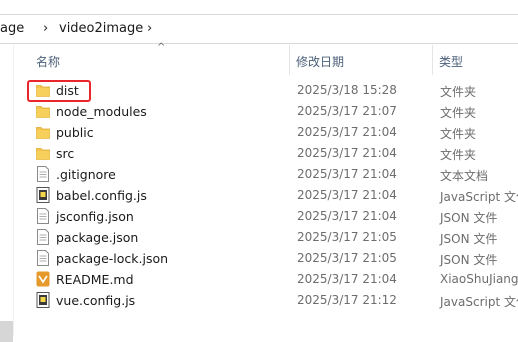  I want to click on nav-scrollbar-thumb, so click(6, 331).